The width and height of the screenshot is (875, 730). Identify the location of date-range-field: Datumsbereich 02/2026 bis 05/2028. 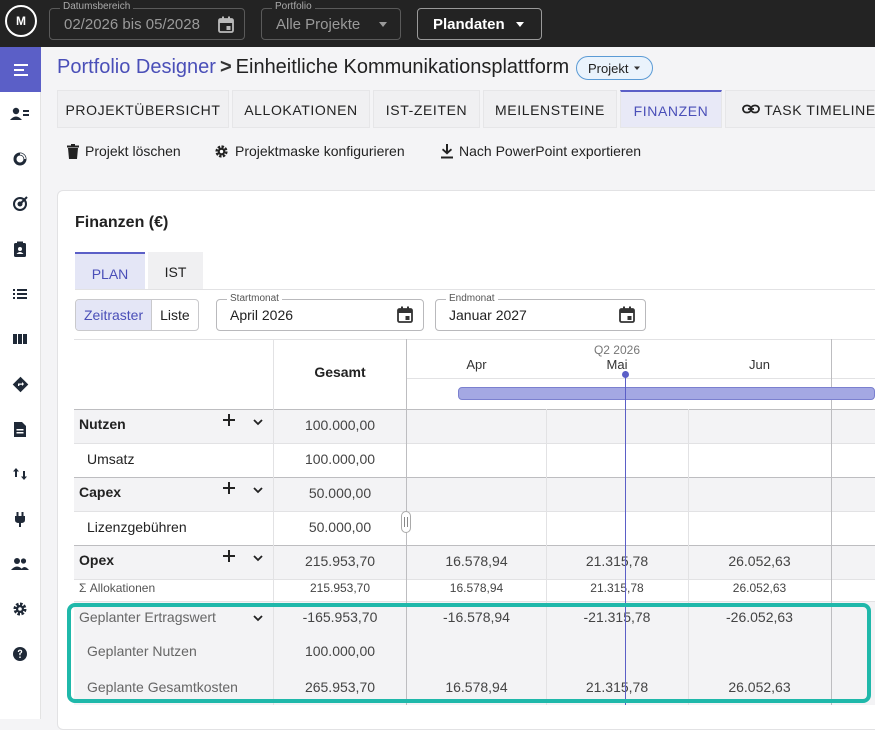
(147, 20).